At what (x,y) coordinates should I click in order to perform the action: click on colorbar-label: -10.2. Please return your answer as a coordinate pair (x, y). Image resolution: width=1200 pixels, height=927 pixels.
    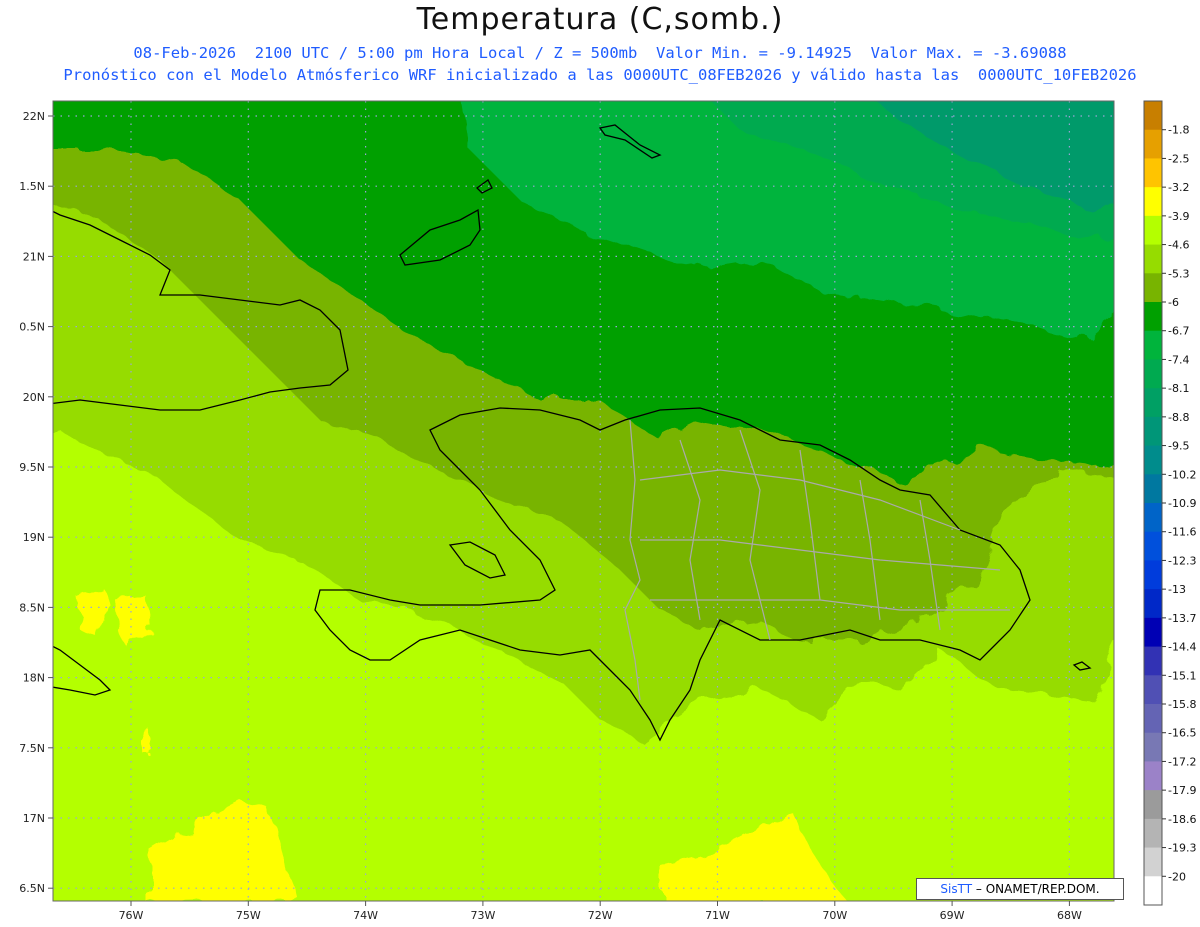
    Looking at the image, I should click on (1182, 474).